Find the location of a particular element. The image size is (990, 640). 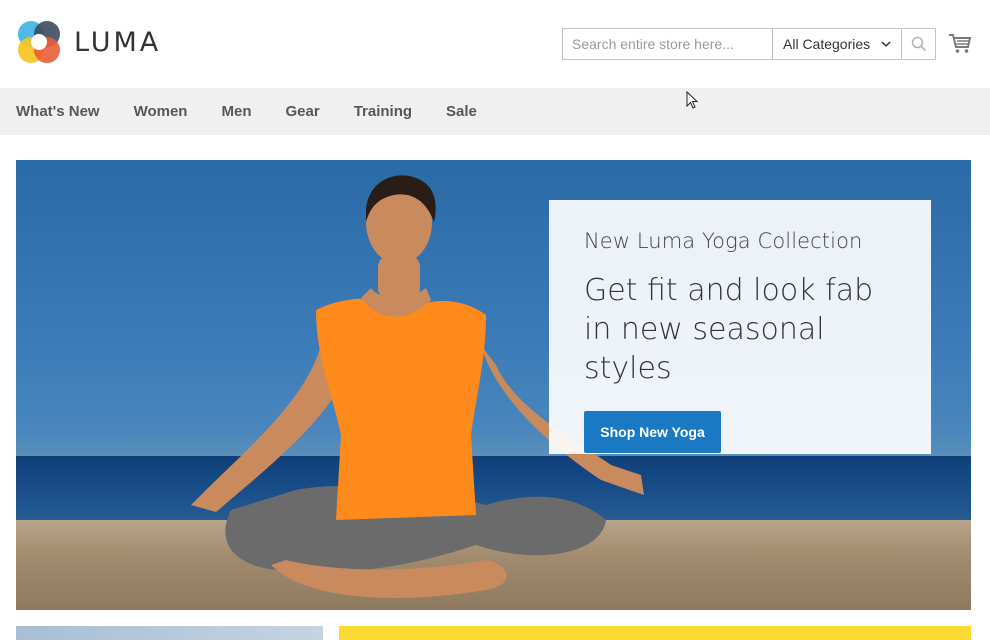

search-icon is located at coordinates (918, 44).